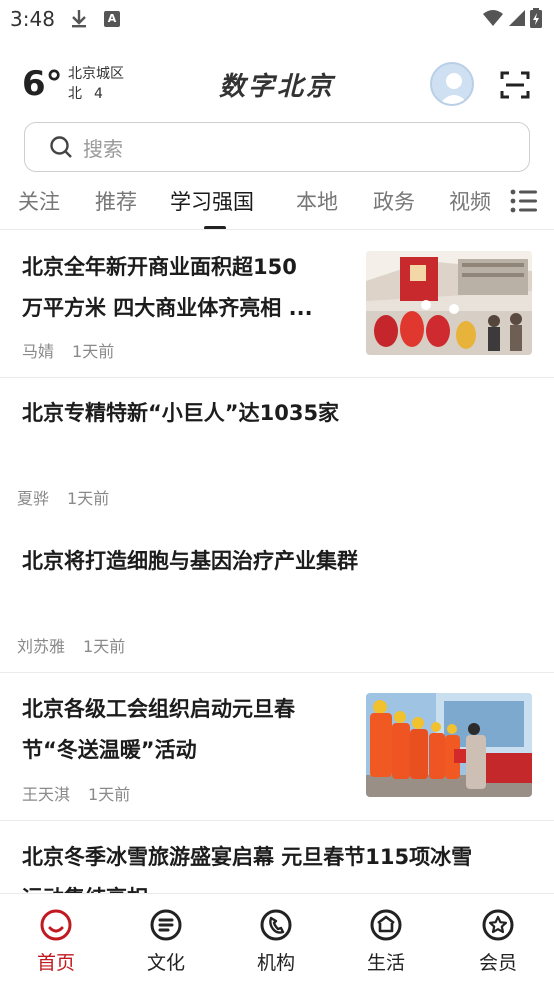  Describe the element at coordinates (277, 598) in the screenshot. I see `news-item: 北京将打造细胞与基因治疗产业集群 刘苏雅 1天前` at that location.